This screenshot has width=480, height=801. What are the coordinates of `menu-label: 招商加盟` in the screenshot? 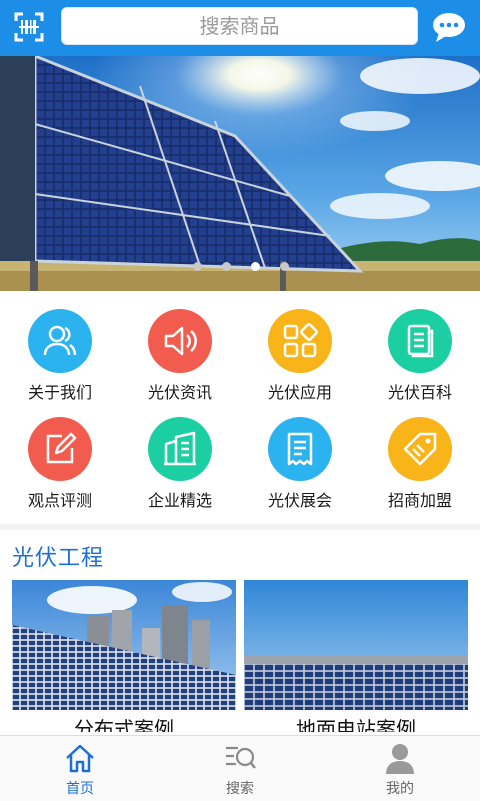 It's located at (419, 500).